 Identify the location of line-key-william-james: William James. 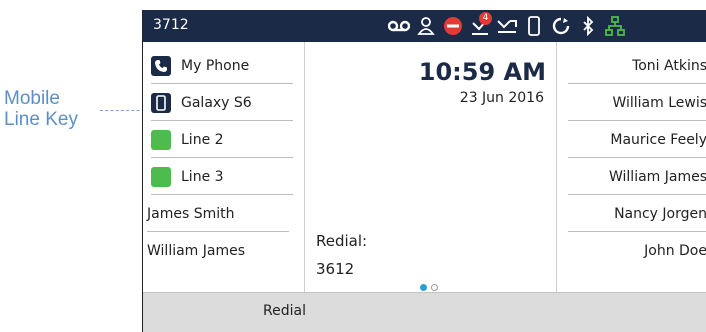
(218, 251).